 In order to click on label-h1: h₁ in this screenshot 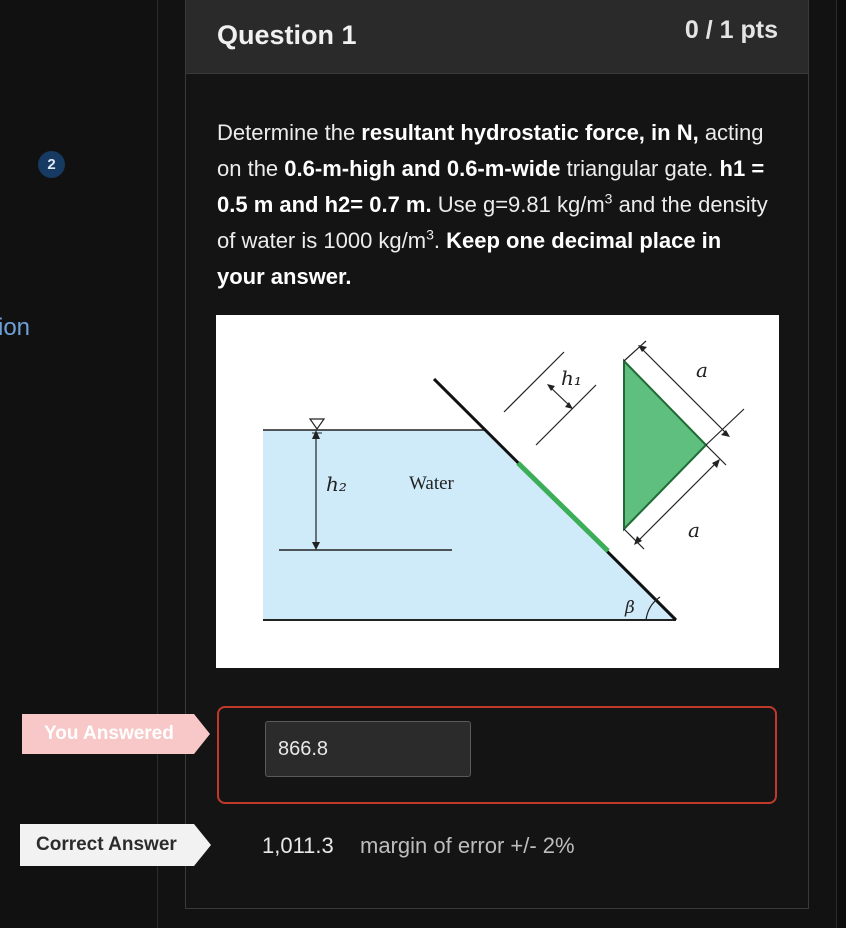, I will do `click(571, 378)`.